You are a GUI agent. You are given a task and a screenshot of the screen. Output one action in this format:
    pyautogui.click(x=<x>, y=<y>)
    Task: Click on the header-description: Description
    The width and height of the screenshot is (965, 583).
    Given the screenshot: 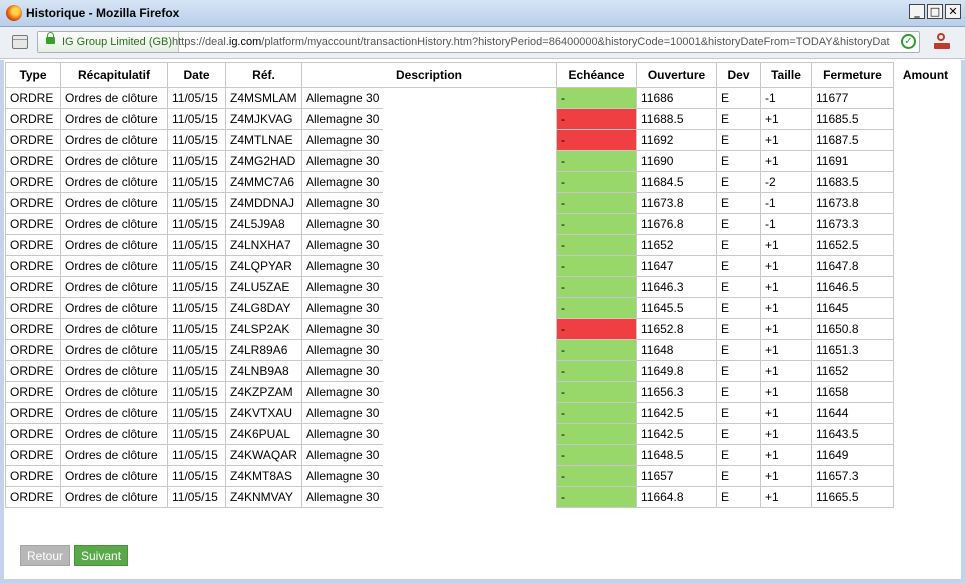 What is the action you would take?
    pyautogui.click(x=429, y=75)
    